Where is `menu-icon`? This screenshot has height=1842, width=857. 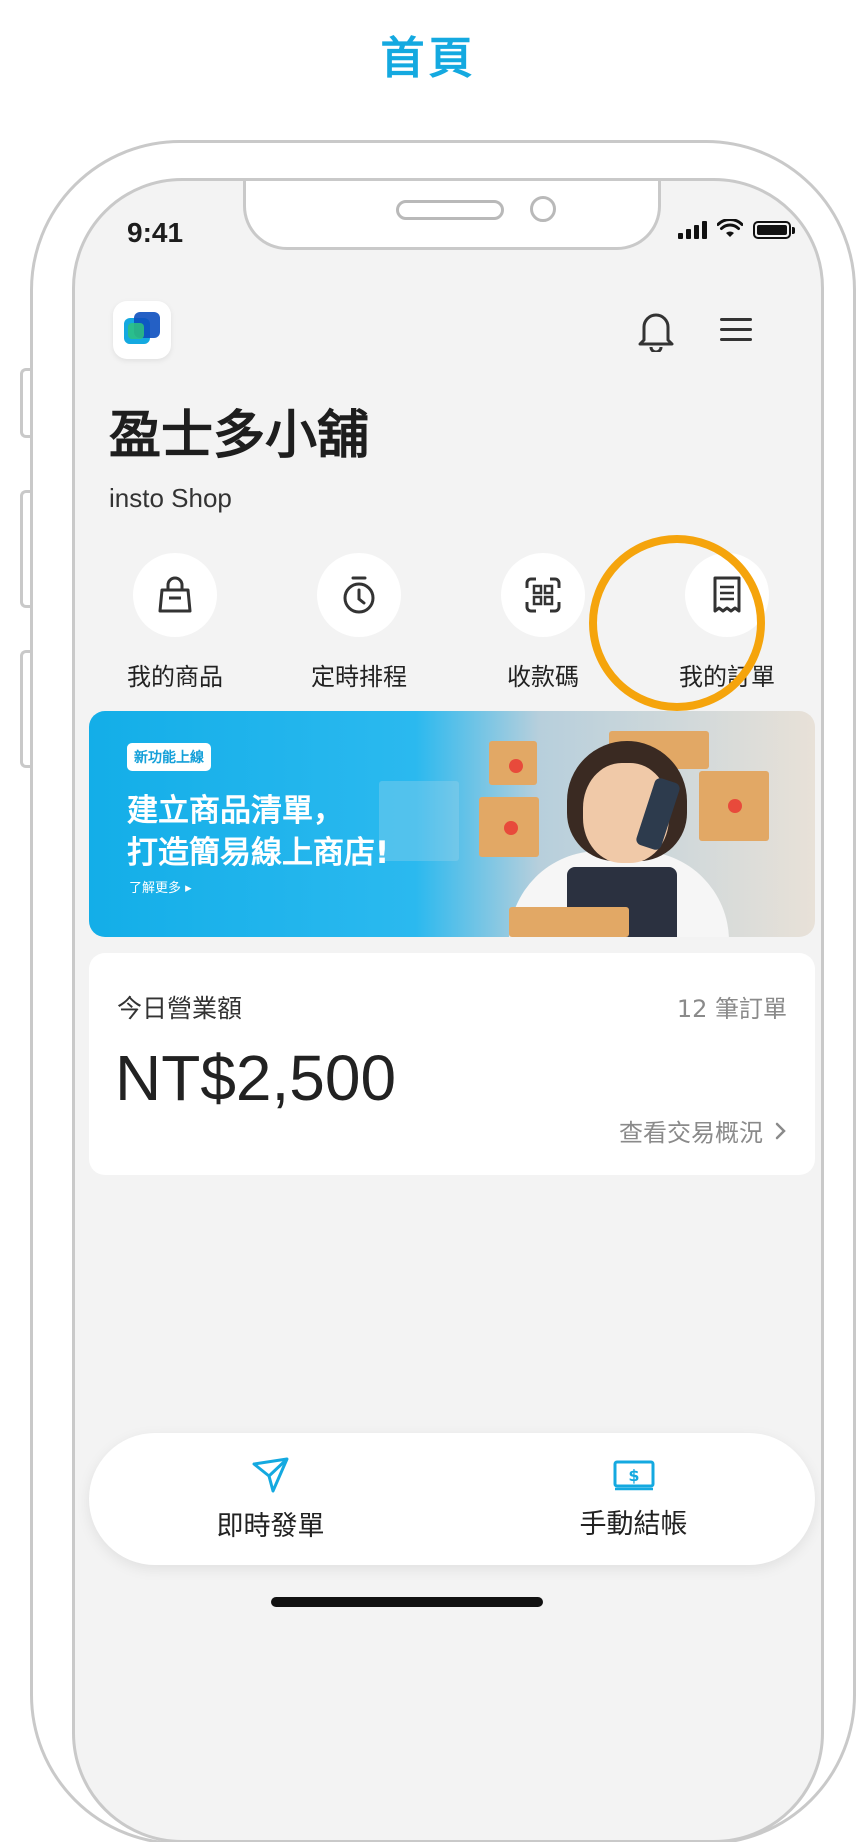
menu-icon is located at coordinates (736, 330).